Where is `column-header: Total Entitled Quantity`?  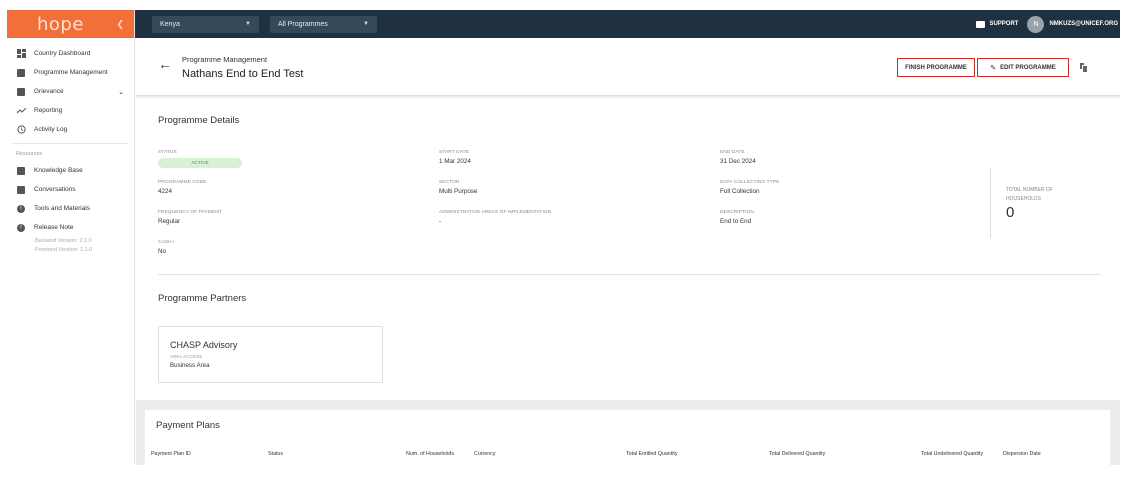 column-header: Total Entitled Quantity is located at coordinates (652, 454).